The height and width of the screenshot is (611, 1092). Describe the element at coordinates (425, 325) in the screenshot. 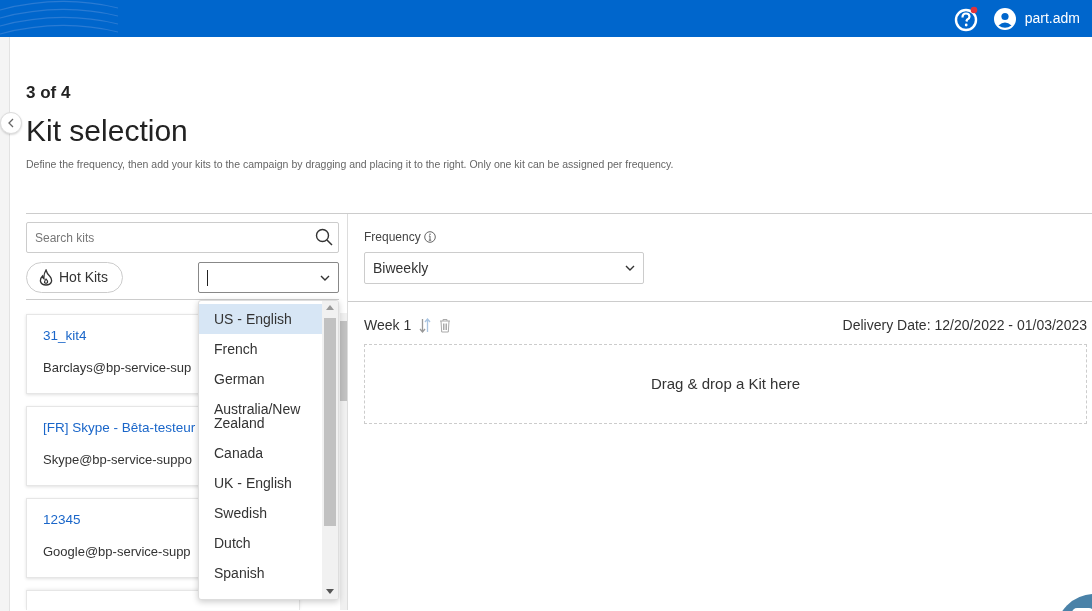

I see `sort-icon` at that location.